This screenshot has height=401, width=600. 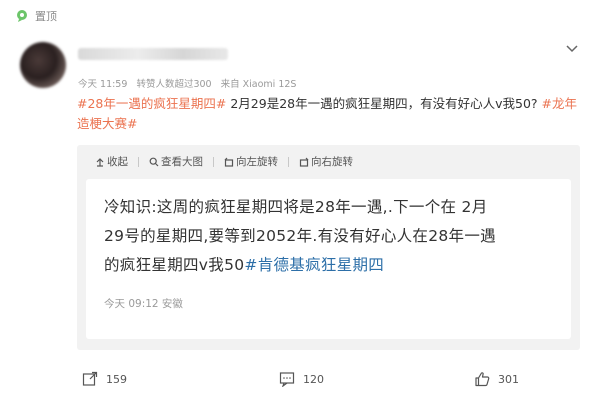 I want to click on rotate-left-label: 向左旋转, so click(x=257, y=162).